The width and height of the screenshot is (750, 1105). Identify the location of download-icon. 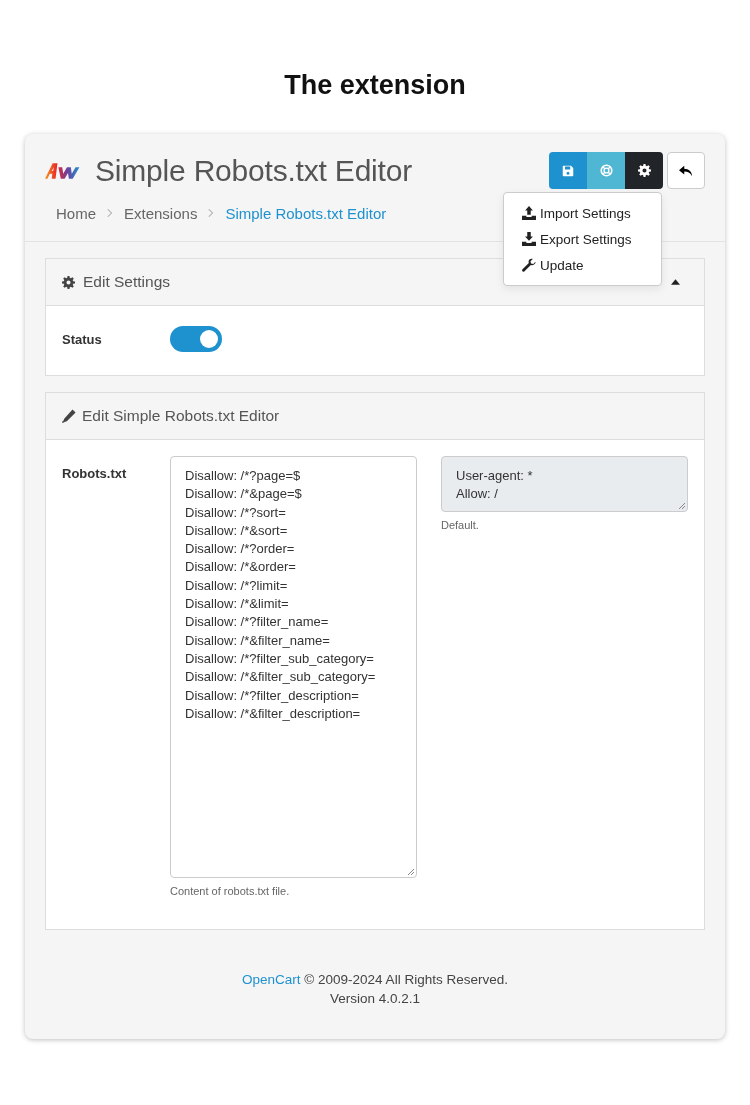
(529, 239).